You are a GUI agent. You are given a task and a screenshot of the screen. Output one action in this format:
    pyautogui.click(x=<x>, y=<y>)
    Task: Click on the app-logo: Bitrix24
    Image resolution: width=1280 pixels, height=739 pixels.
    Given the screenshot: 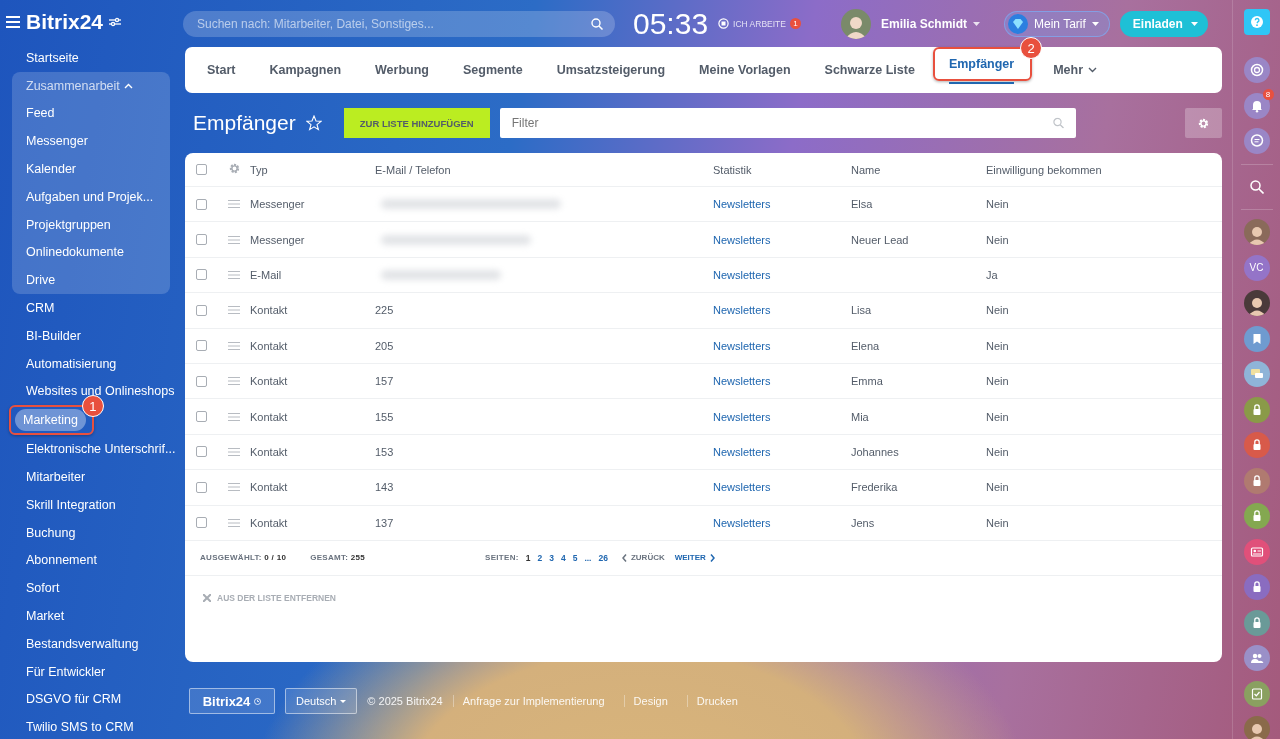 What is the action you would take?
    pyautogui.click(x=65, y=22)
    